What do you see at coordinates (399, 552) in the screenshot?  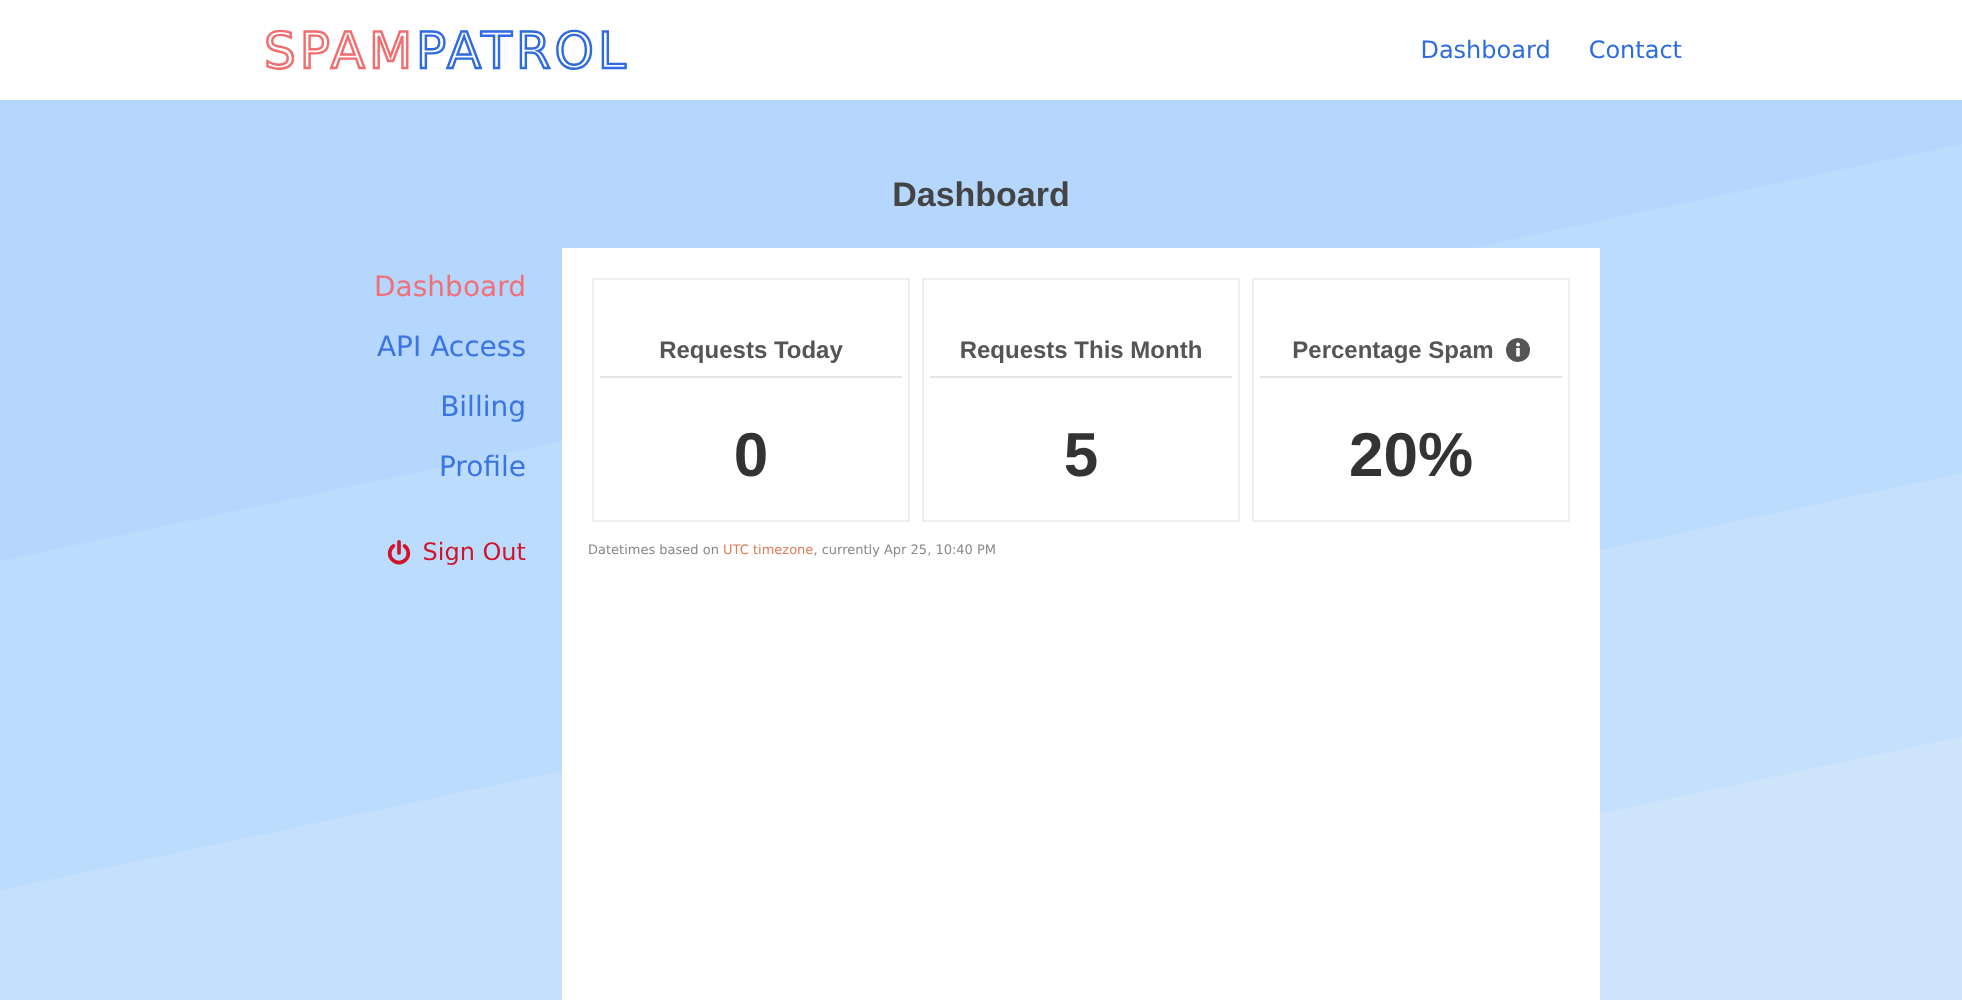 I see `power-icon` at bounding box center [399, 552].